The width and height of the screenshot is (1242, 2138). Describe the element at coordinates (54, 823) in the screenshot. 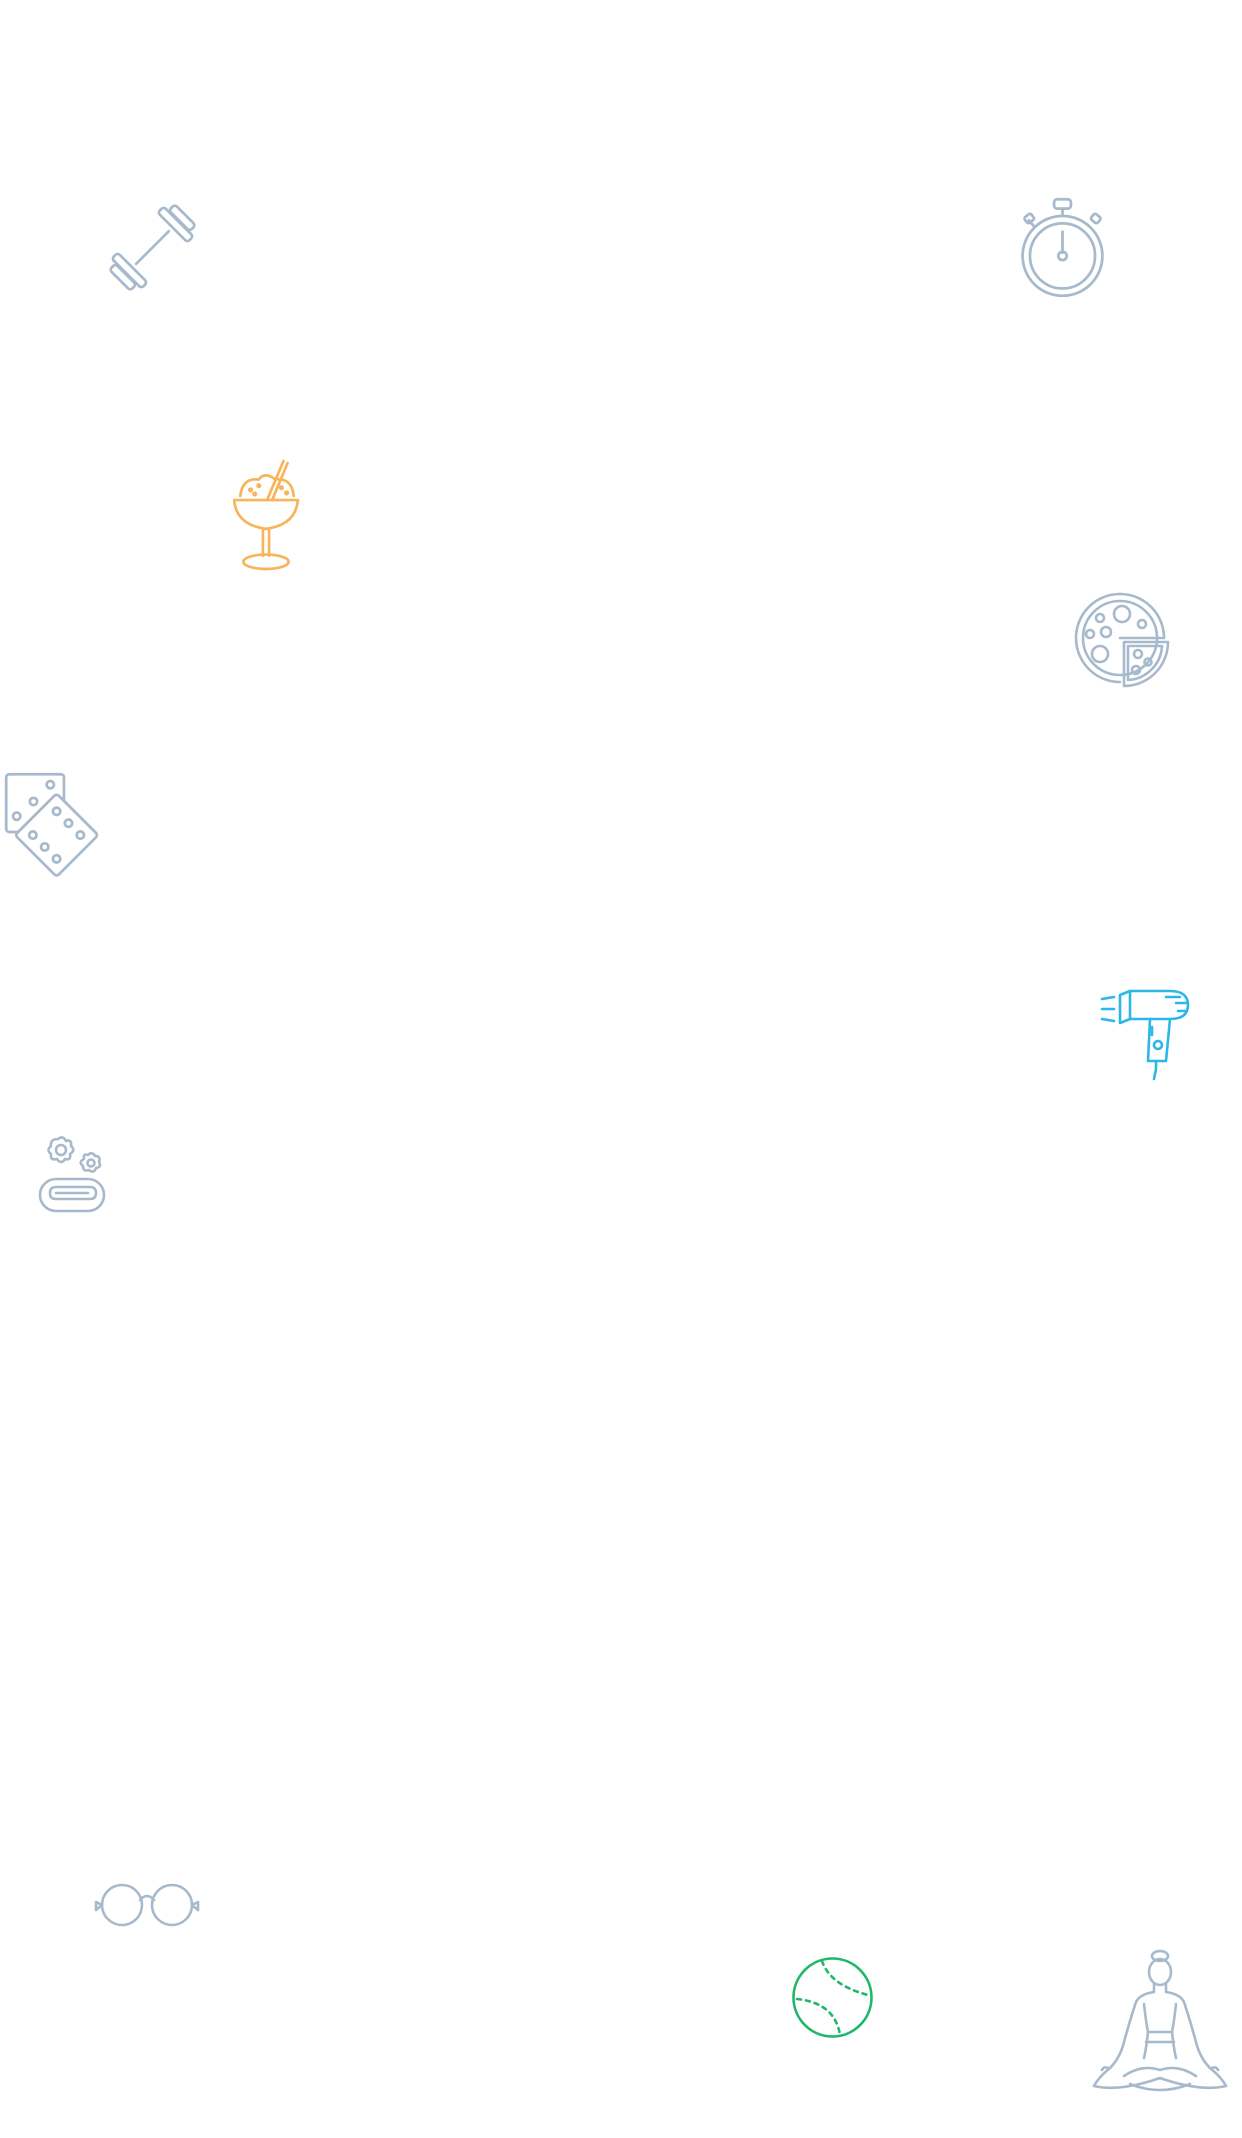

I see `dice-icon` at that location.